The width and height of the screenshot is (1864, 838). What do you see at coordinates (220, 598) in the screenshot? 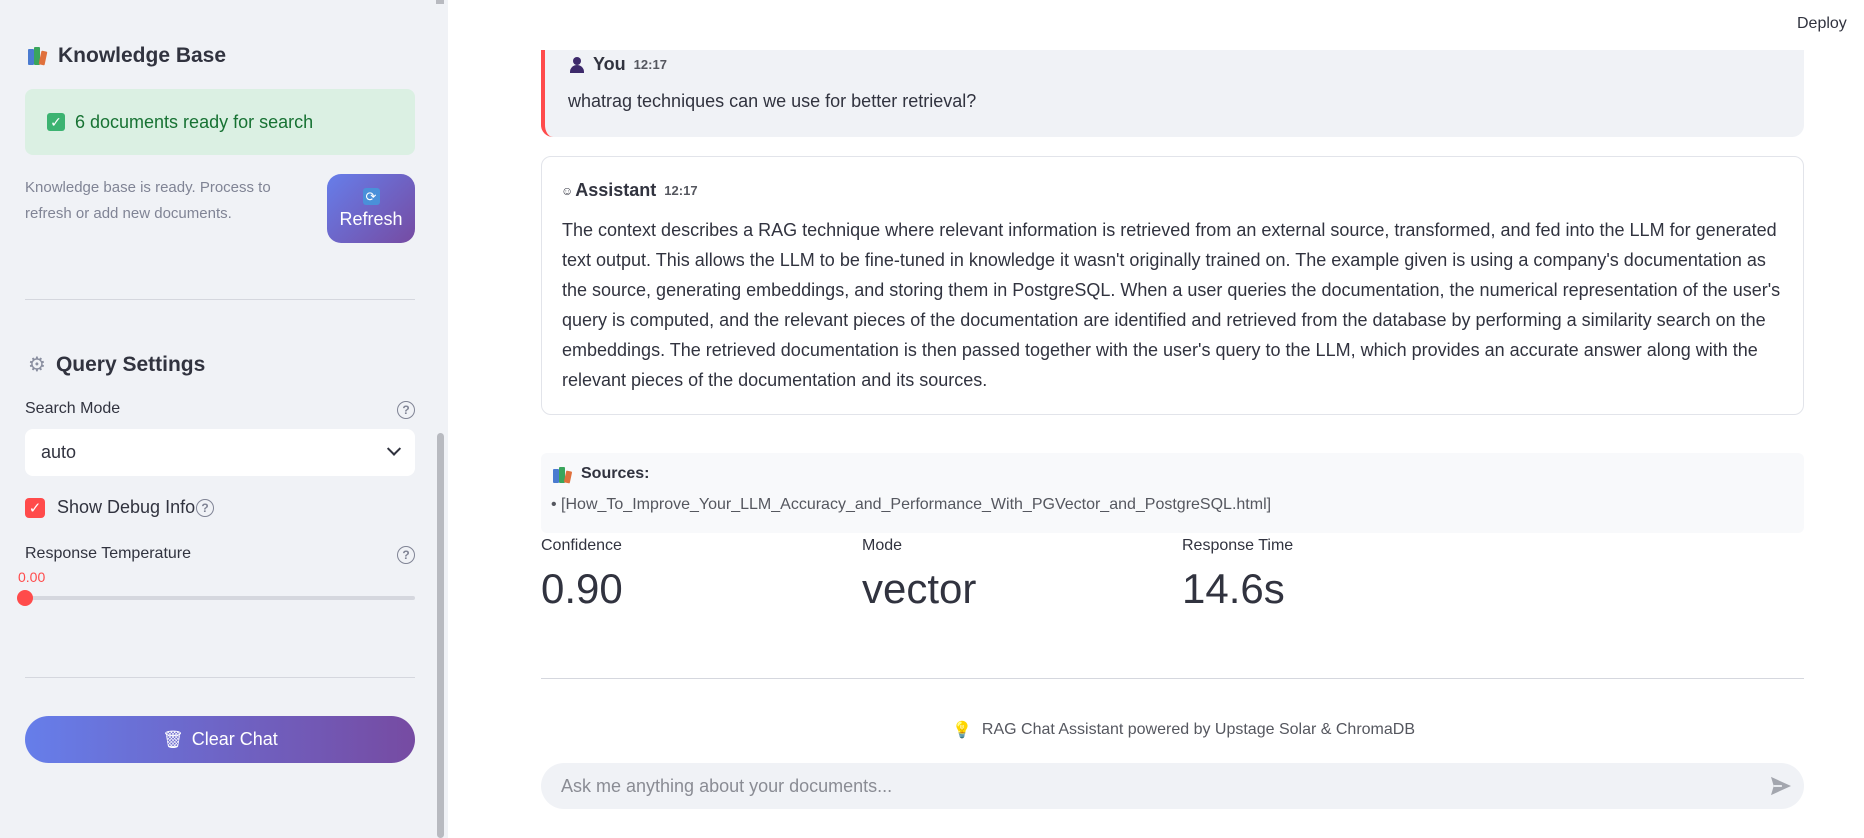
I see `temperature-slider-track` at bounding box center [220, 598].